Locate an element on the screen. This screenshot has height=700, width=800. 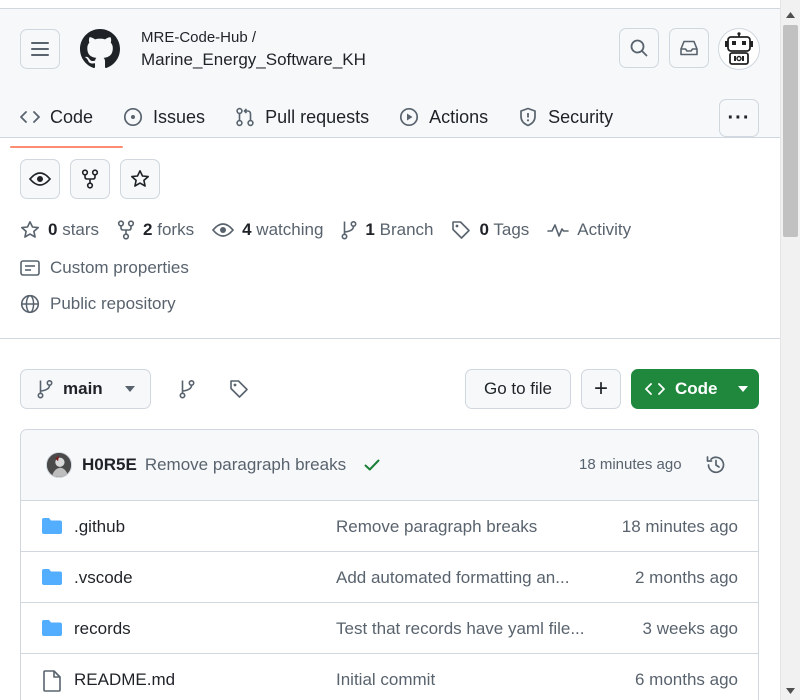
repo-name-link: Marine_Energy_Software_KH is located at coordinates (253, 60).